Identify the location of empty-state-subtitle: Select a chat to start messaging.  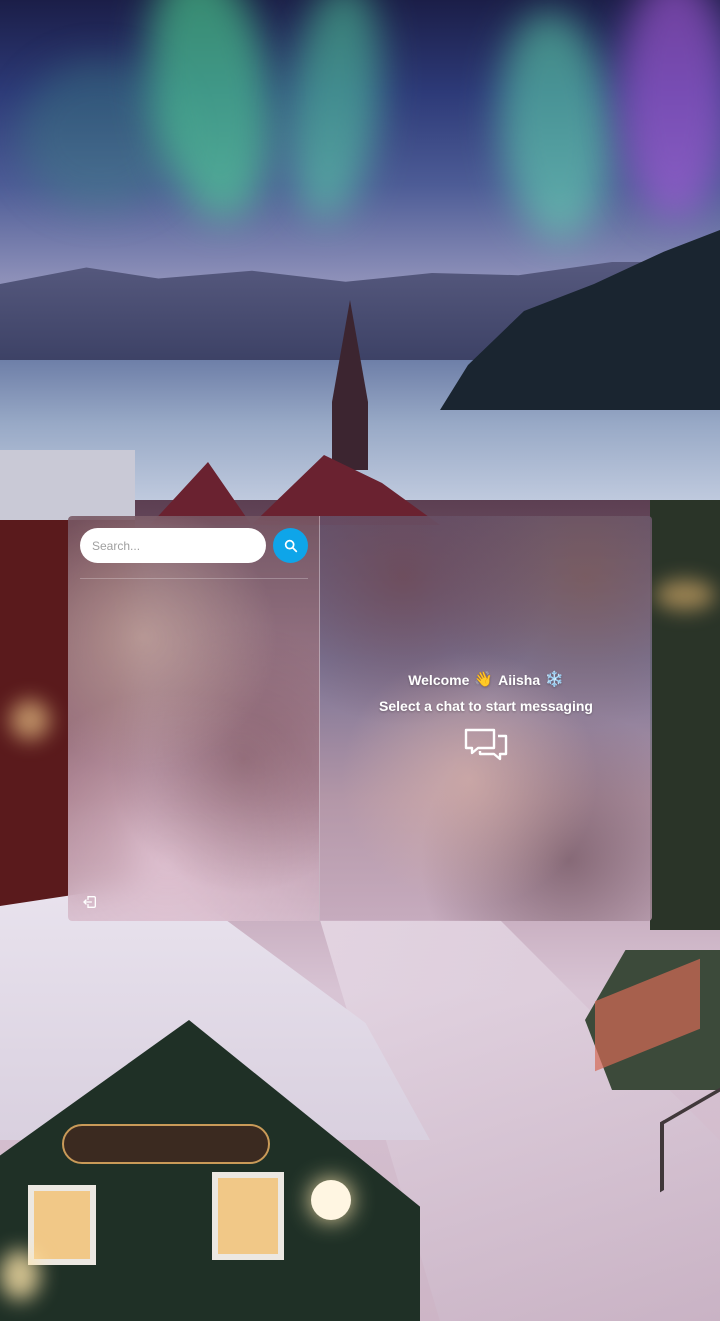
(486, 706).